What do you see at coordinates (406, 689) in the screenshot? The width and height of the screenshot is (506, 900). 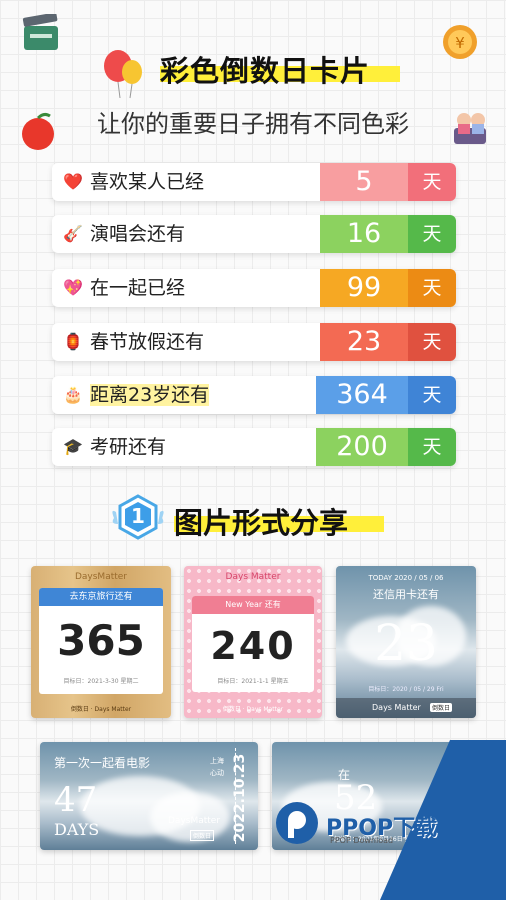 I see `card-target: 目标日：2020 / 05 / 29 Fri` at bounding box center [406, 689].